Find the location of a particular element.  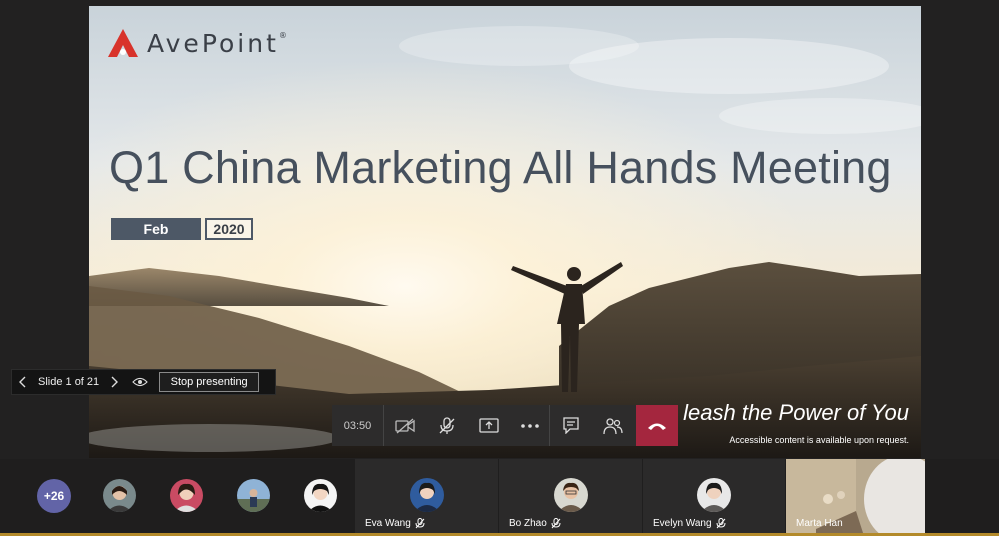

presenter-toolbar: Slide 1 of 21 Stop presenting is located at coordinates (143, 382).